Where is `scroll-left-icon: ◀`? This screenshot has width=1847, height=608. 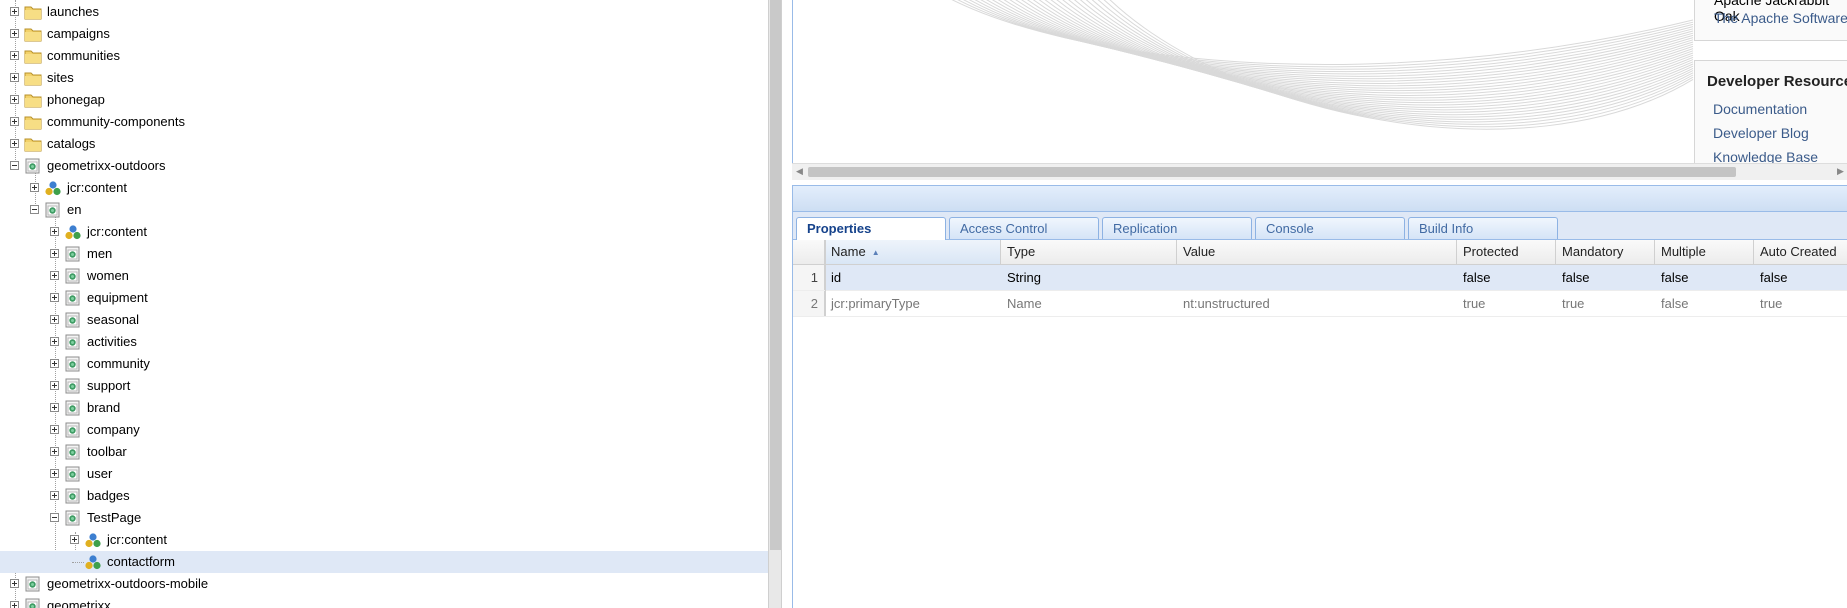 scroll-left-icon: ◀ is located at coordinates (799, 171).